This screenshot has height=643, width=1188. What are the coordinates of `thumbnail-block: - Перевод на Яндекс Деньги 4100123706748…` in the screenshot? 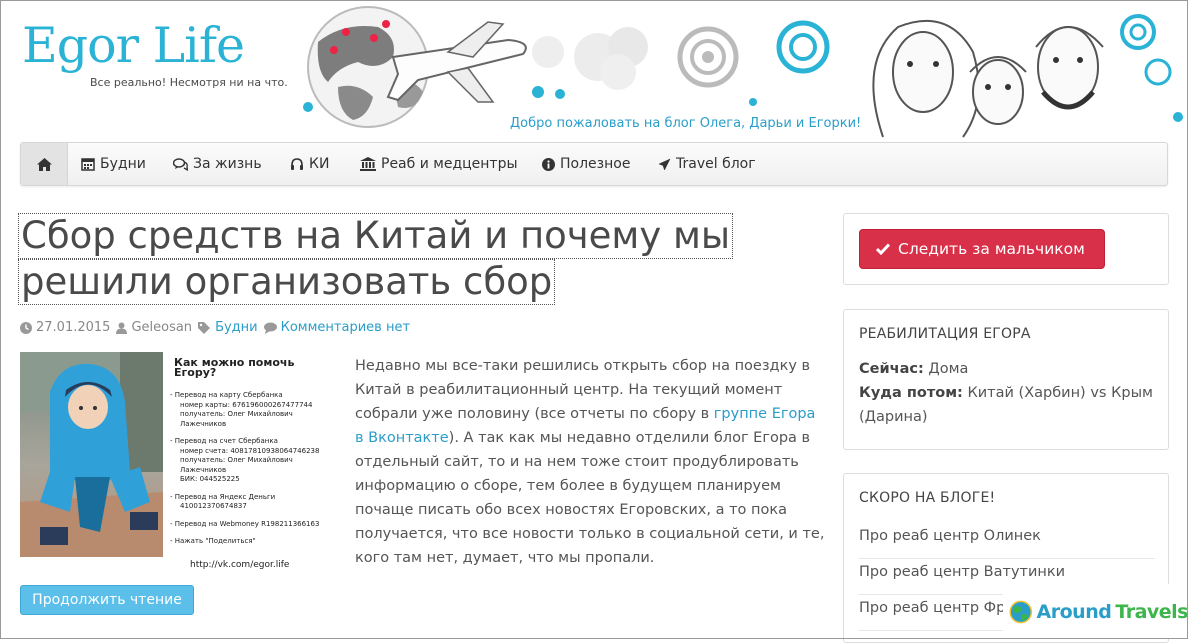 It's located at (250, 502).